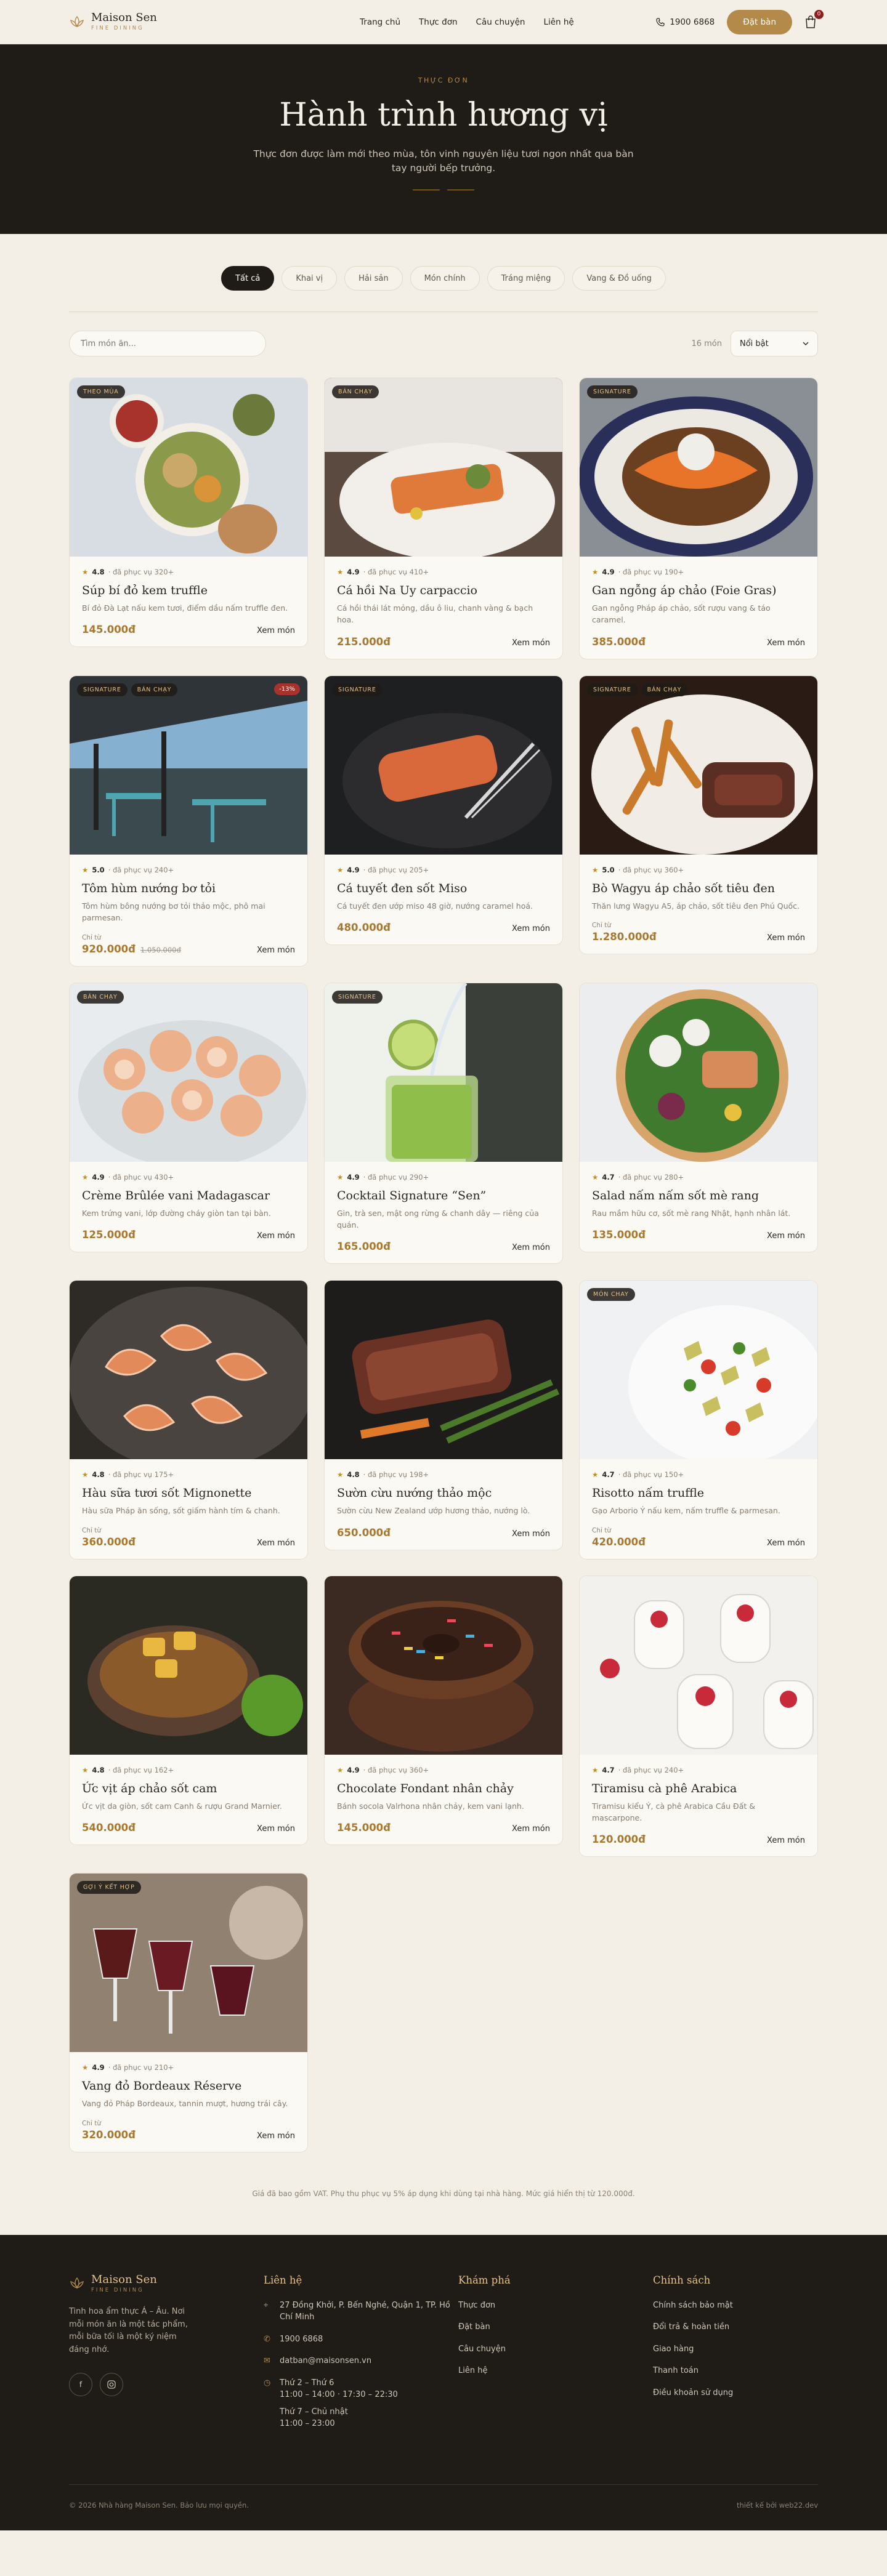  What do you see at coordinates (651, 1769) in the screenshot?
I see `card-served: · đã phục vụ 240+` at bounding box center [651, 1769].